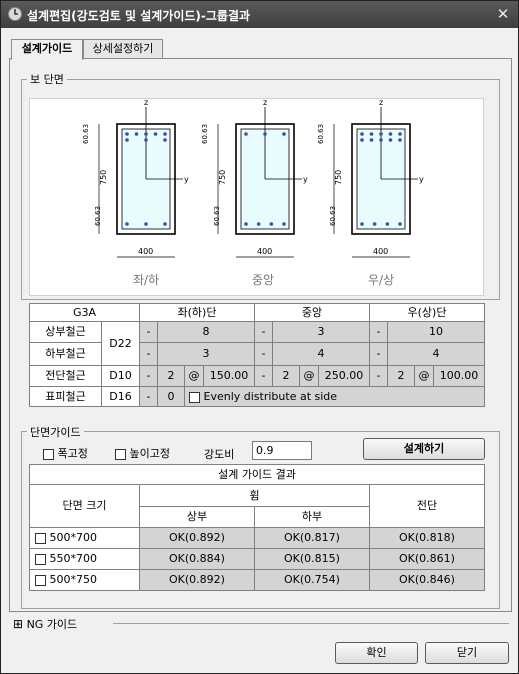 The width and height of the screenshot is (519, 674). Describe the element at coordinates (263, 376) in the screenshot. I see `stirrup-mid-dash: -` at that location.